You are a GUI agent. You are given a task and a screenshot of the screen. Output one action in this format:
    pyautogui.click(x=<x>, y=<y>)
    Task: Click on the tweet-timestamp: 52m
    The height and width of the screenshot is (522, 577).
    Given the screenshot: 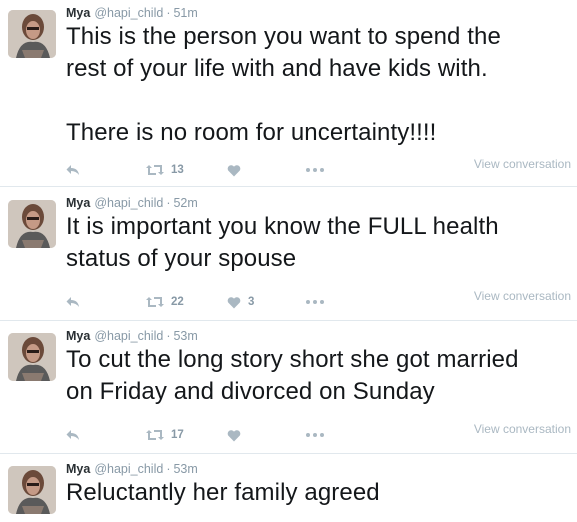 What is the action you would take?
    pyautogui.click(x=185, y=203)
    